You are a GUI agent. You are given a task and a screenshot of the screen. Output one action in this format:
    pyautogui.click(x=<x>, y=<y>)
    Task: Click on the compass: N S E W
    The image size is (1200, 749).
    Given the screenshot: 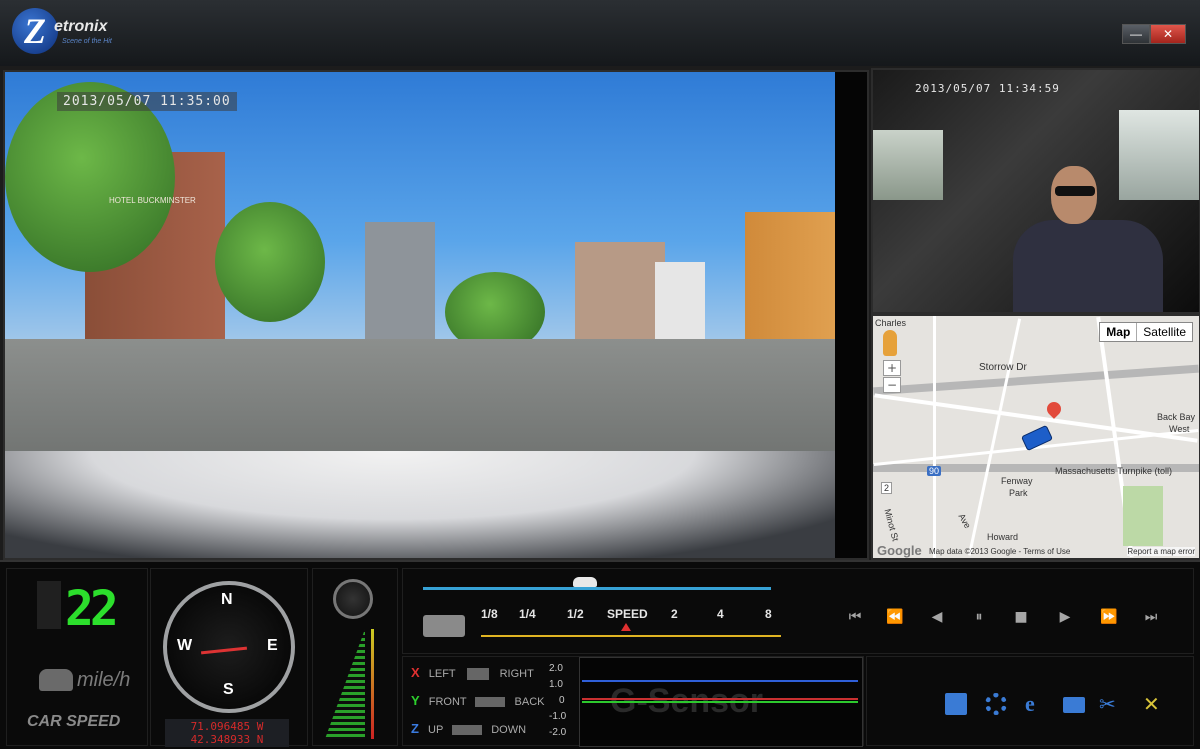 What is the action you would take?
    pyautogui.click(x=229, y=647)
    